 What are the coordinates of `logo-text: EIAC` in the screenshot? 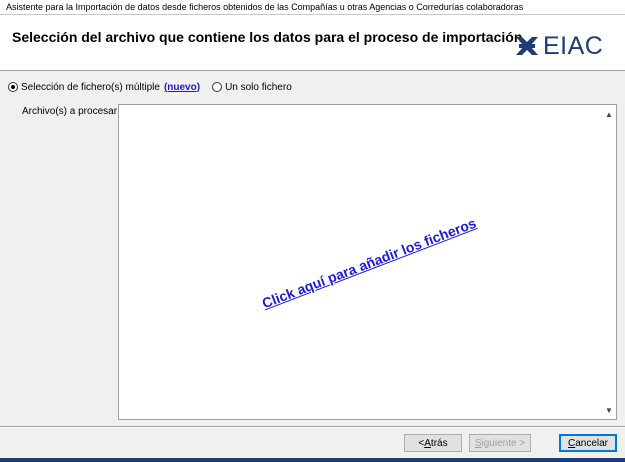 It's located at (573, 46).